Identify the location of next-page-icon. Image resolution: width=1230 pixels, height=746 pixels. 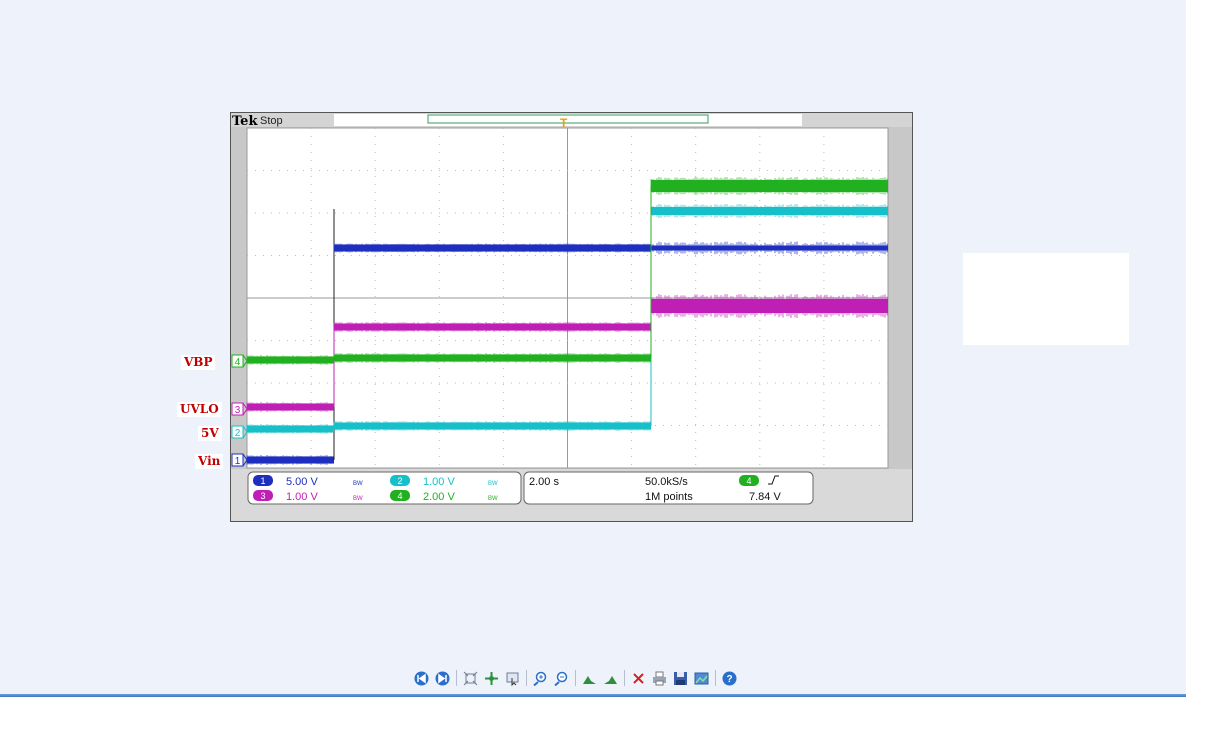
(442, 678).